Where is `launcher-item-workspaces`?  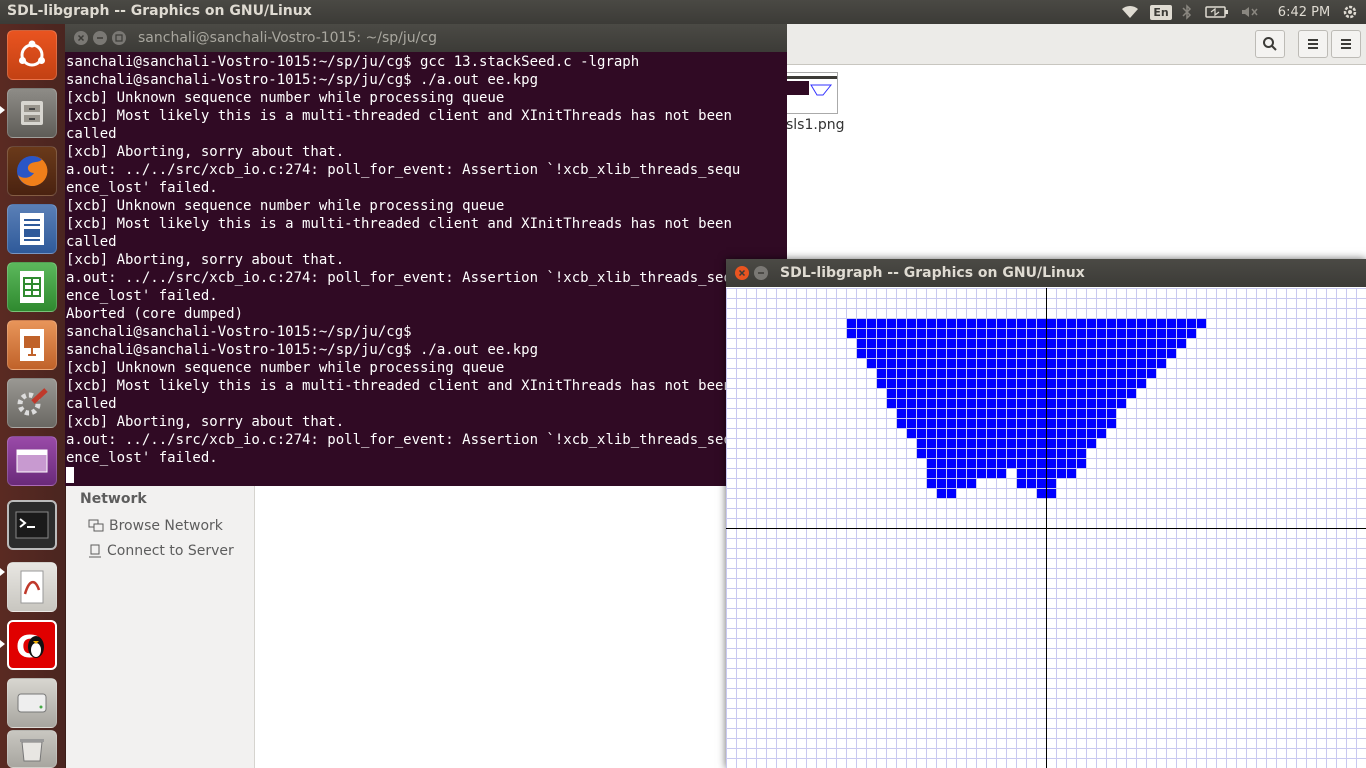 launcher-item-workspaces is located at coordinates (32, 461).